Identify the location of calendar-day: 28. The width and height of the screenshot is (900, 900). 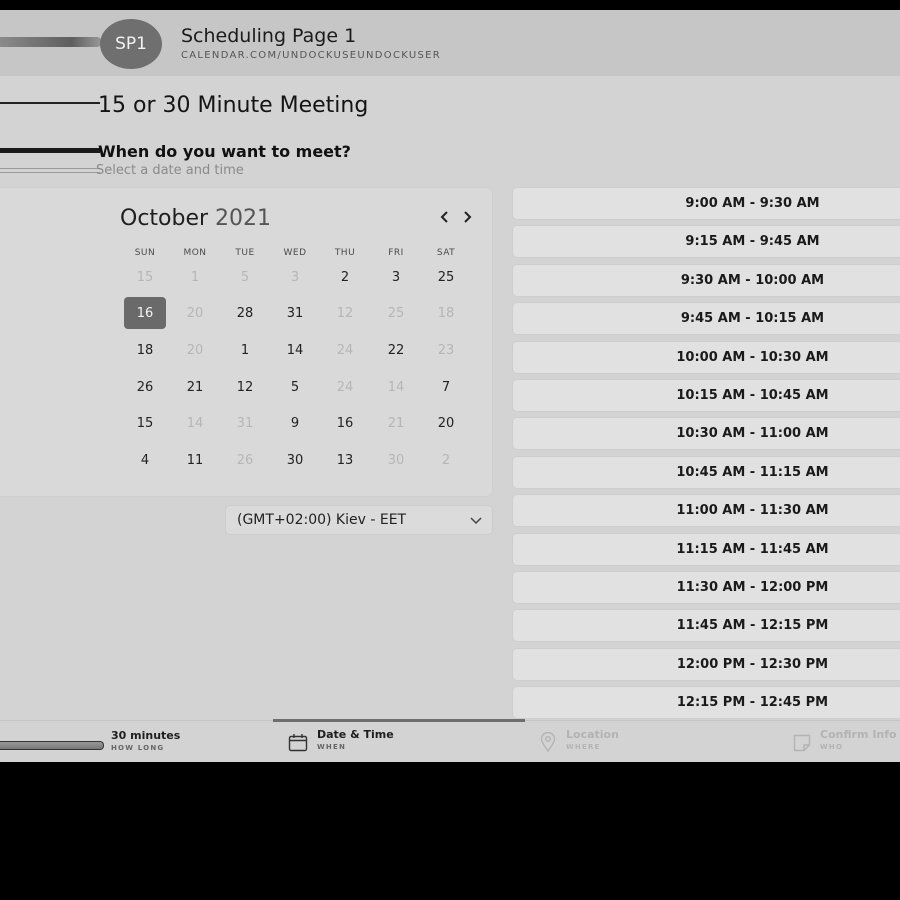
(245, 313).